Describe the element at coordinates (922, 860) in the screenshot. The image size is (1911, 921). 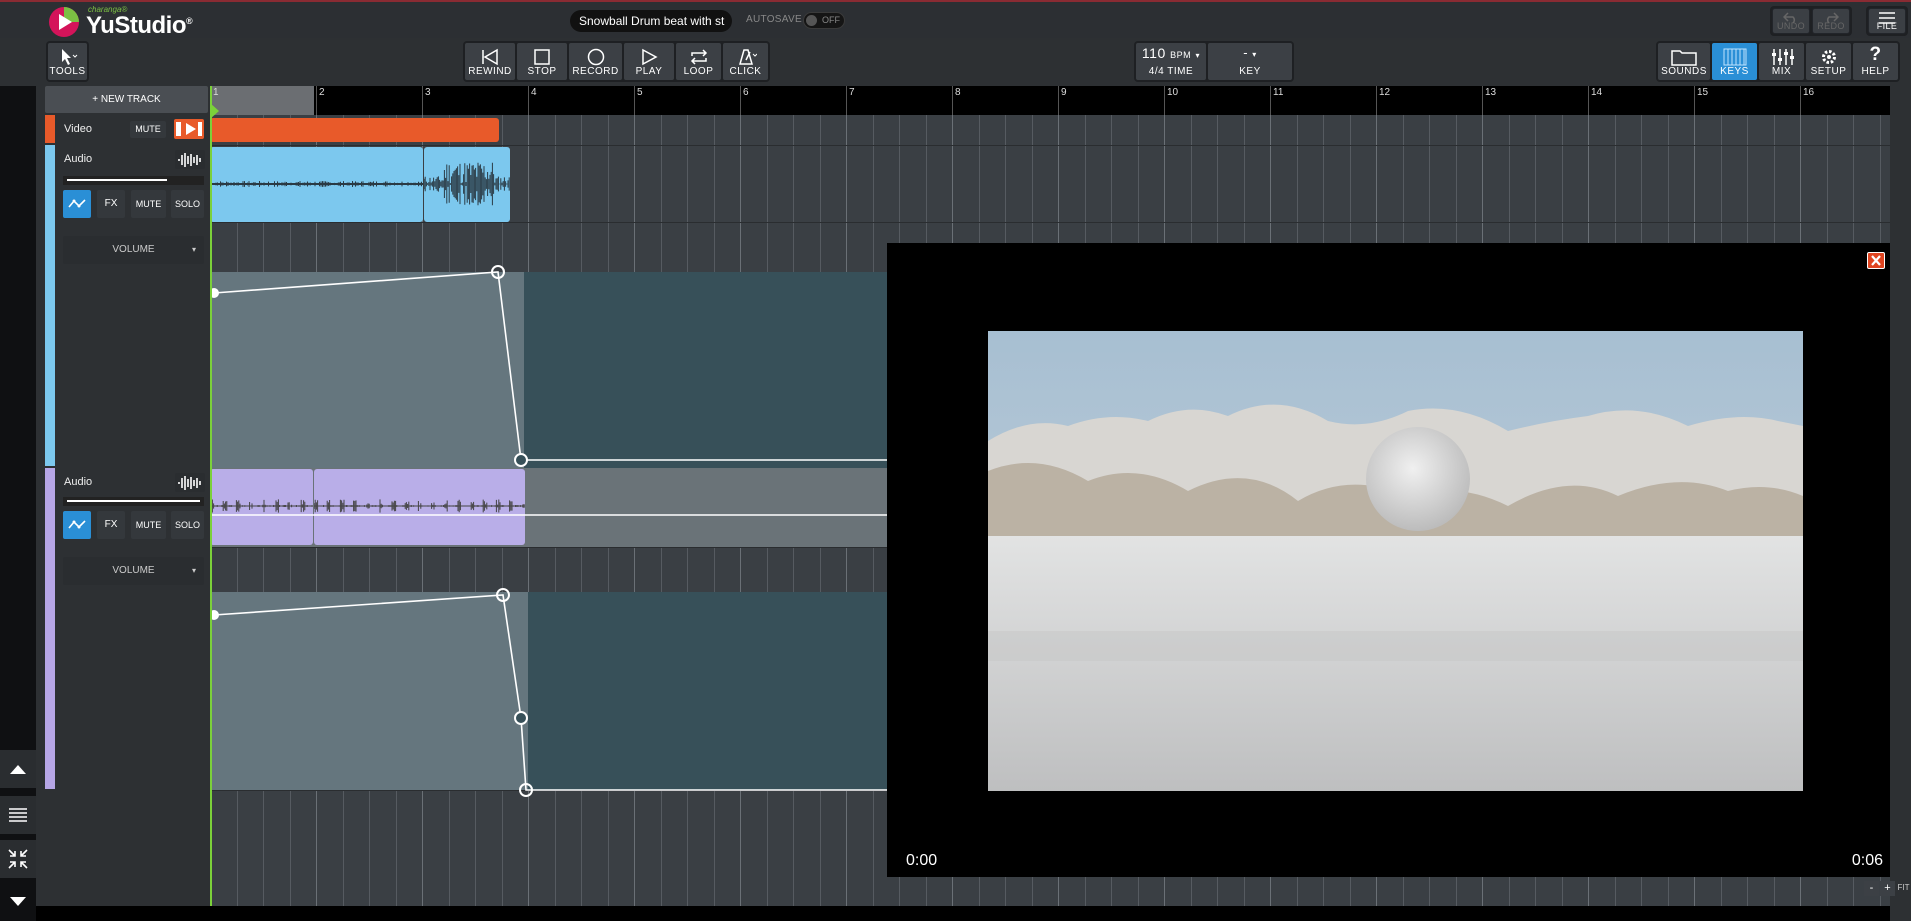
I see `video-current-time: 0:00` at that location.